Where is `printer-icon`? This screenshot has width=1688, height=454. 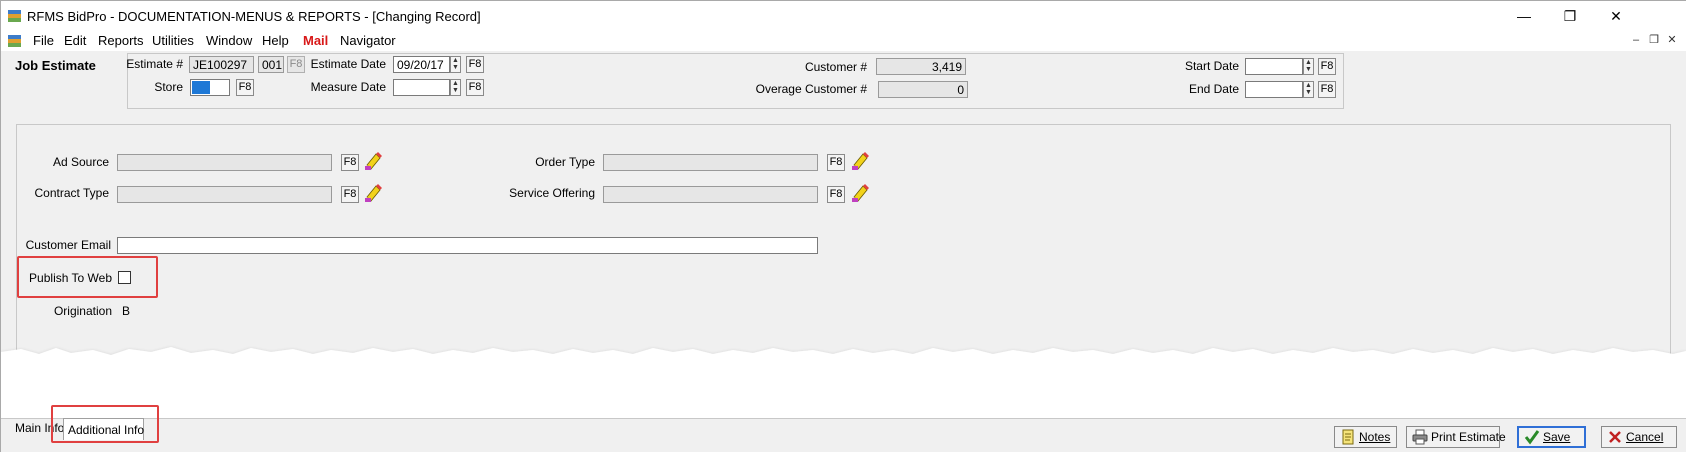
printer-icon is located at coordinates (1420, 437).